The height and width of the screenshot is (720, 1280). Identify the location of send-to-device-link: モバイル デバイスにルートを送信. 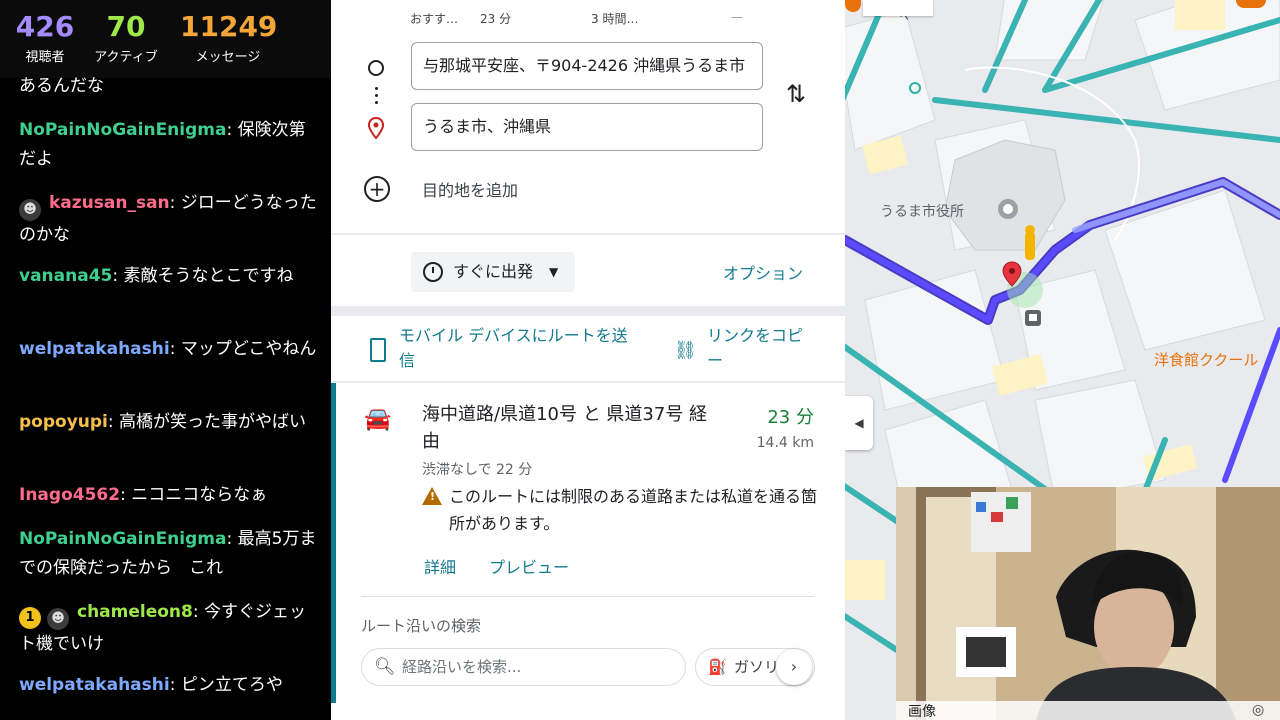
(514, 348).